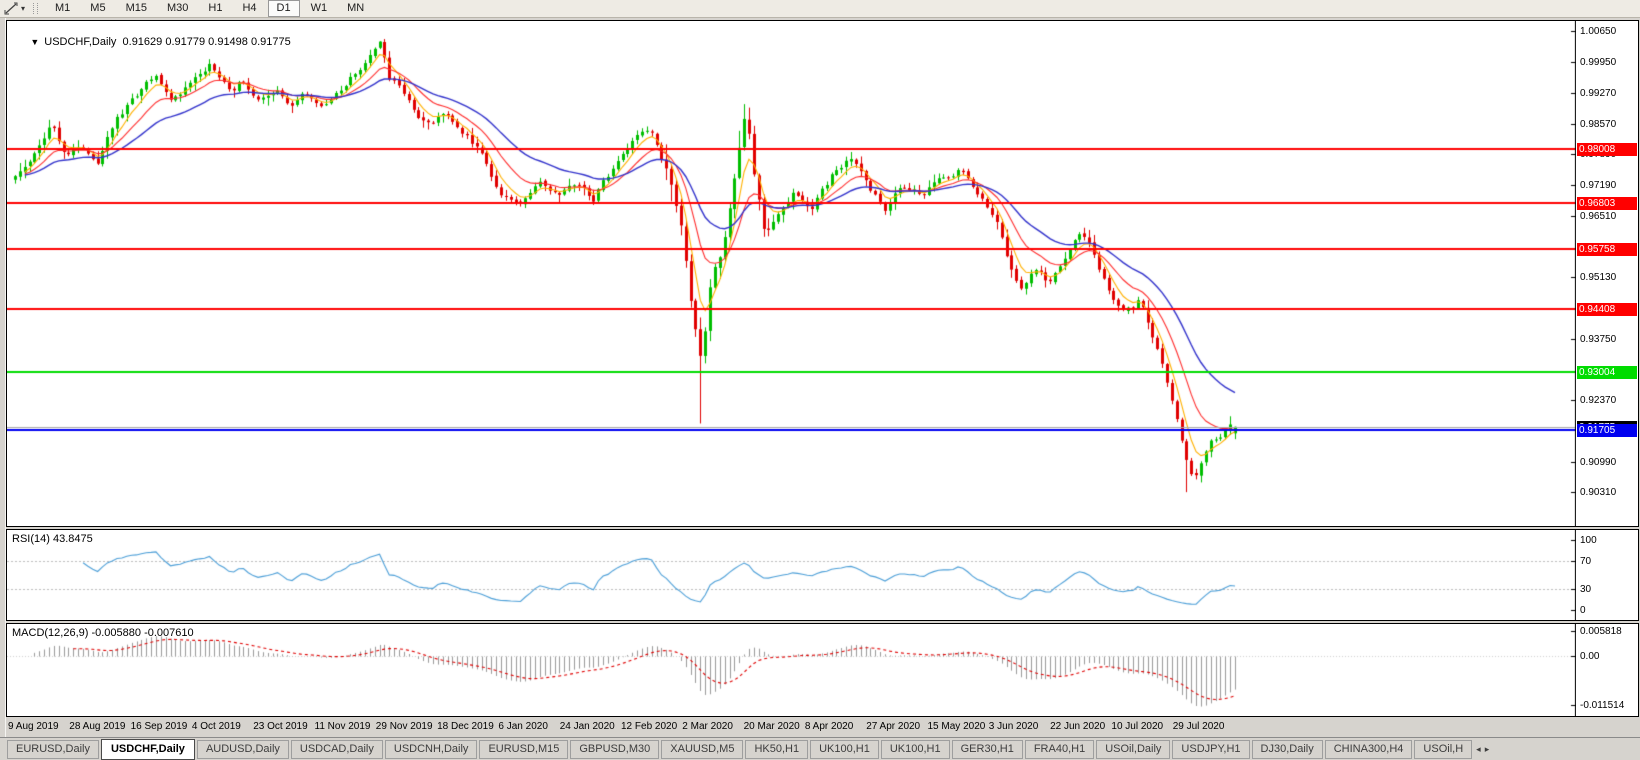  What do you see at coordinates (177, 8) in the screenshot?
I see `timeframe-button-m30: M30` at bounding box center [177, 8].